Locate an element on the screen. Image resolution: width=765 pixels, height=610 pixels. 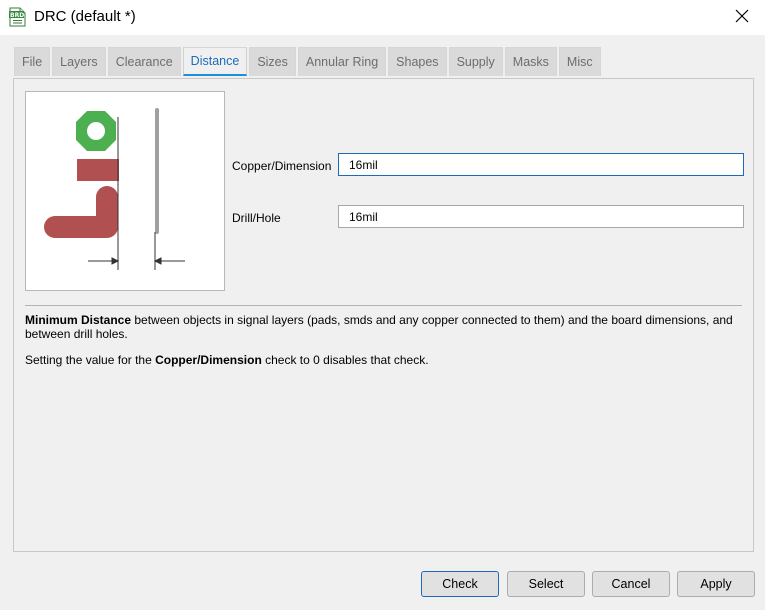
tab-sizes: Sizes is located at coordinates (272, 61).